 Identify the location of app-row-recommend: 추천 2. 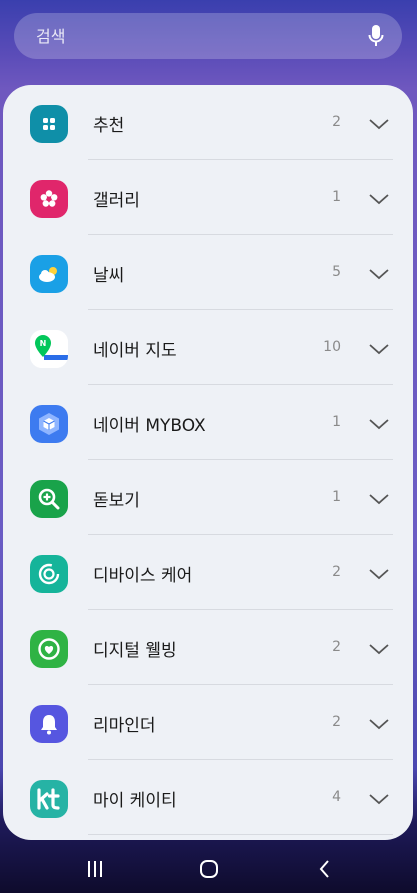
(208, 122).